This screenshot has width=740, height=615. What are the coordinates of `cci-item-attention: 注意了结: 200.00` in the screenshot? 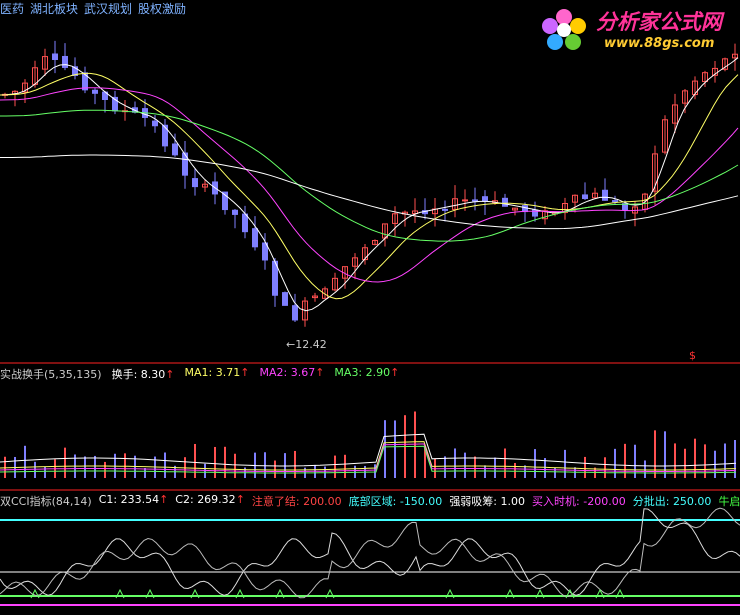 It's located at (296, 501).